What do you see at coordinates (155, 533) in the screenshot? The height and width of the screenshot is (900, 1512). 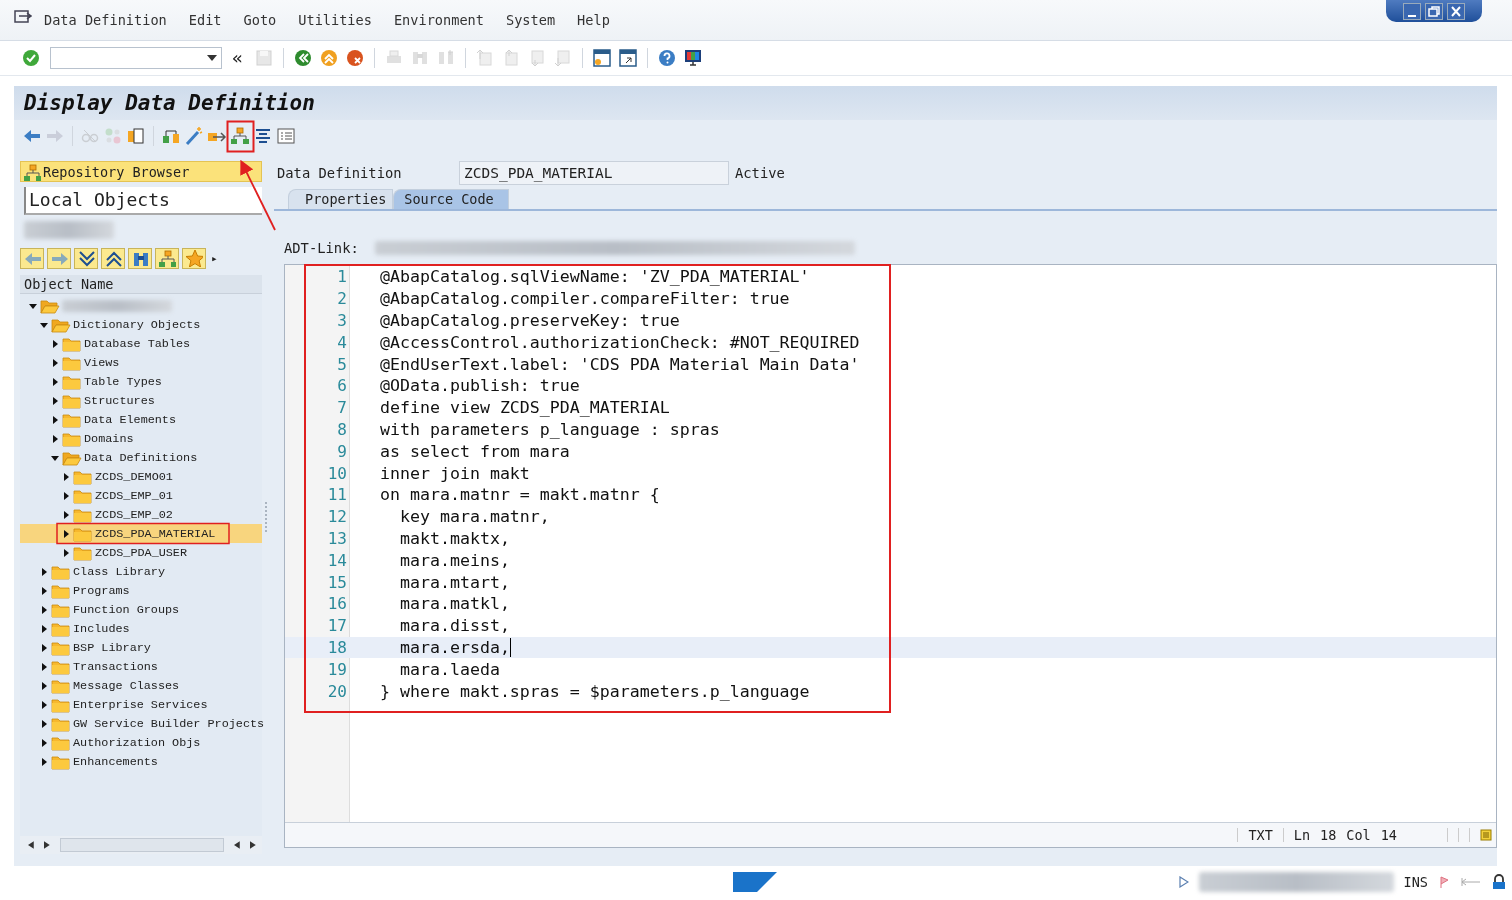 I see `tree-item-label: ZCDS_PDA_MATERIAL` at bounding box center [155, 533].